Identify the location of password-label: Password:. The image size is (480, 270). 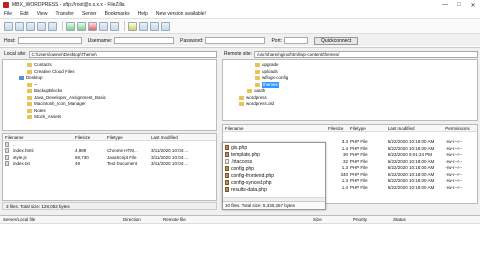
(192, 40).